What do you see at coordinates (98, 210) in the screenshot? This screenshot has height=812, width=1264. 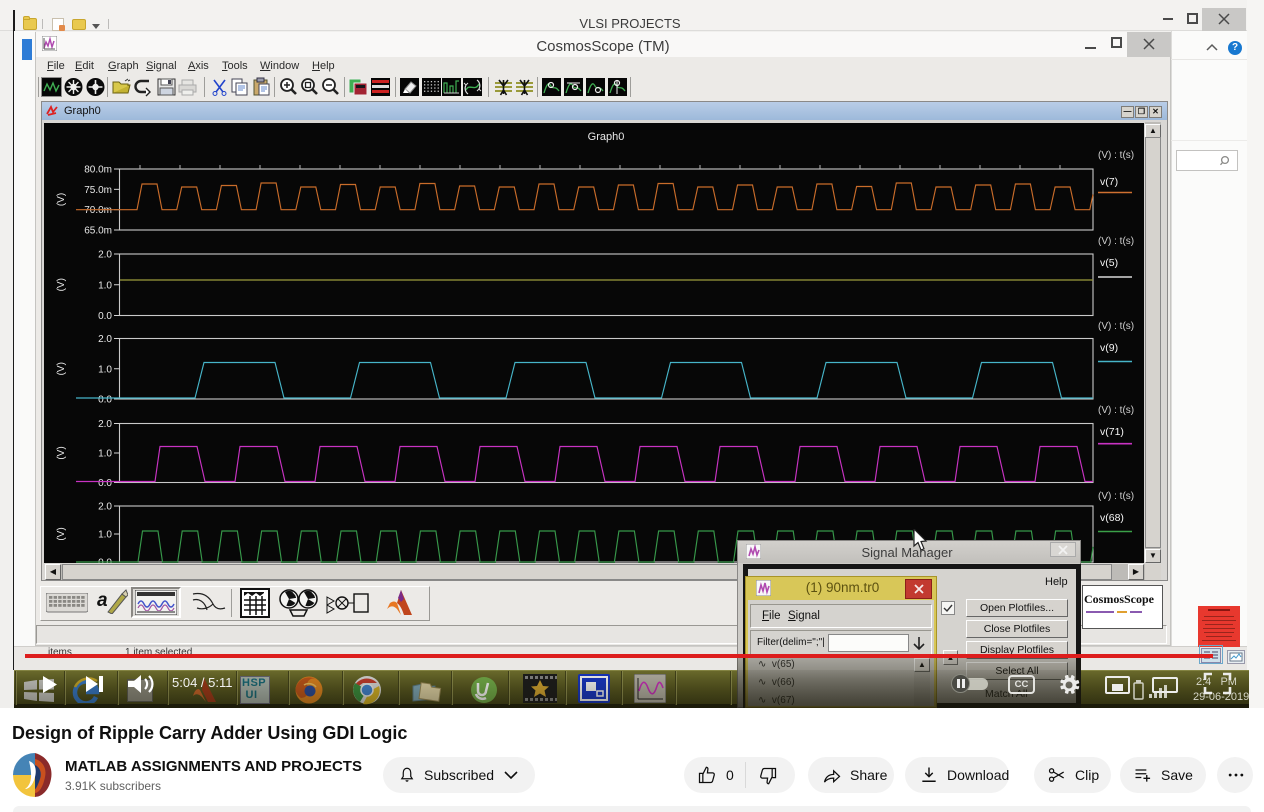 I see `svg-text: 70.0m` at bounding box center [98, 210].